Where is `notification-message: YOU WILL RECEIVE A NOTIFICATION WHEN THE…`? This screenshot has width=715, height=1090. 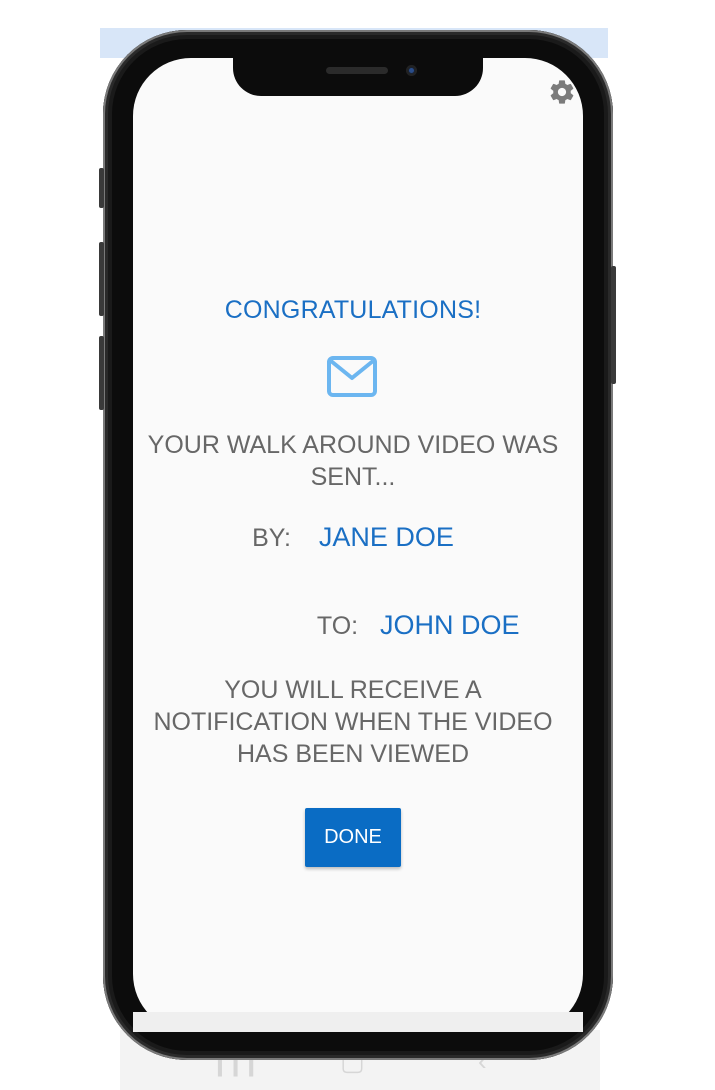
notification-message: YOU WILL RECEIVE A NOTIFICATION WHEN THE… is located at coordinates (353, 722).